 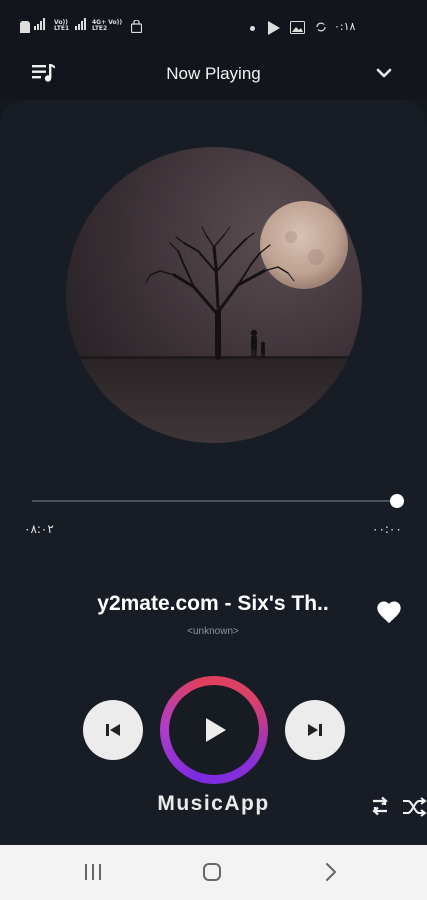 I want to click on play-store-icon, so click(x=274, y=28).